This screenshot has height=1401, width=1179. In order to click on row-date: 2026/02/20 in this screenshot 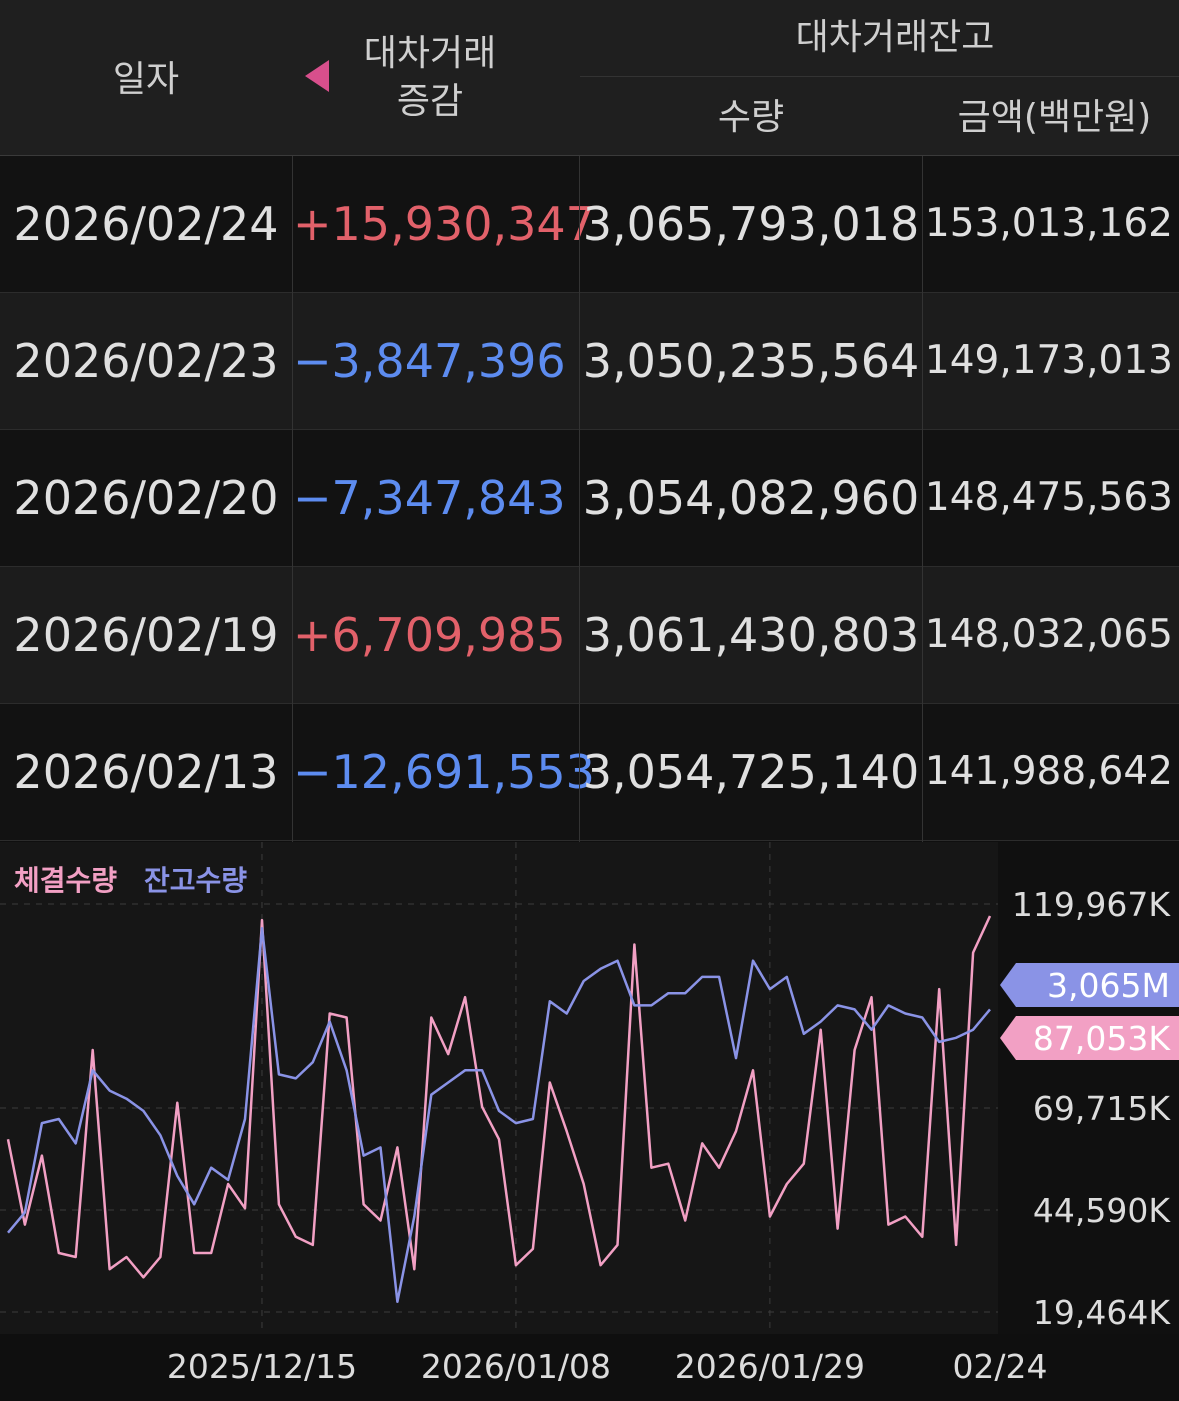, I will do `click(146, 498)`.